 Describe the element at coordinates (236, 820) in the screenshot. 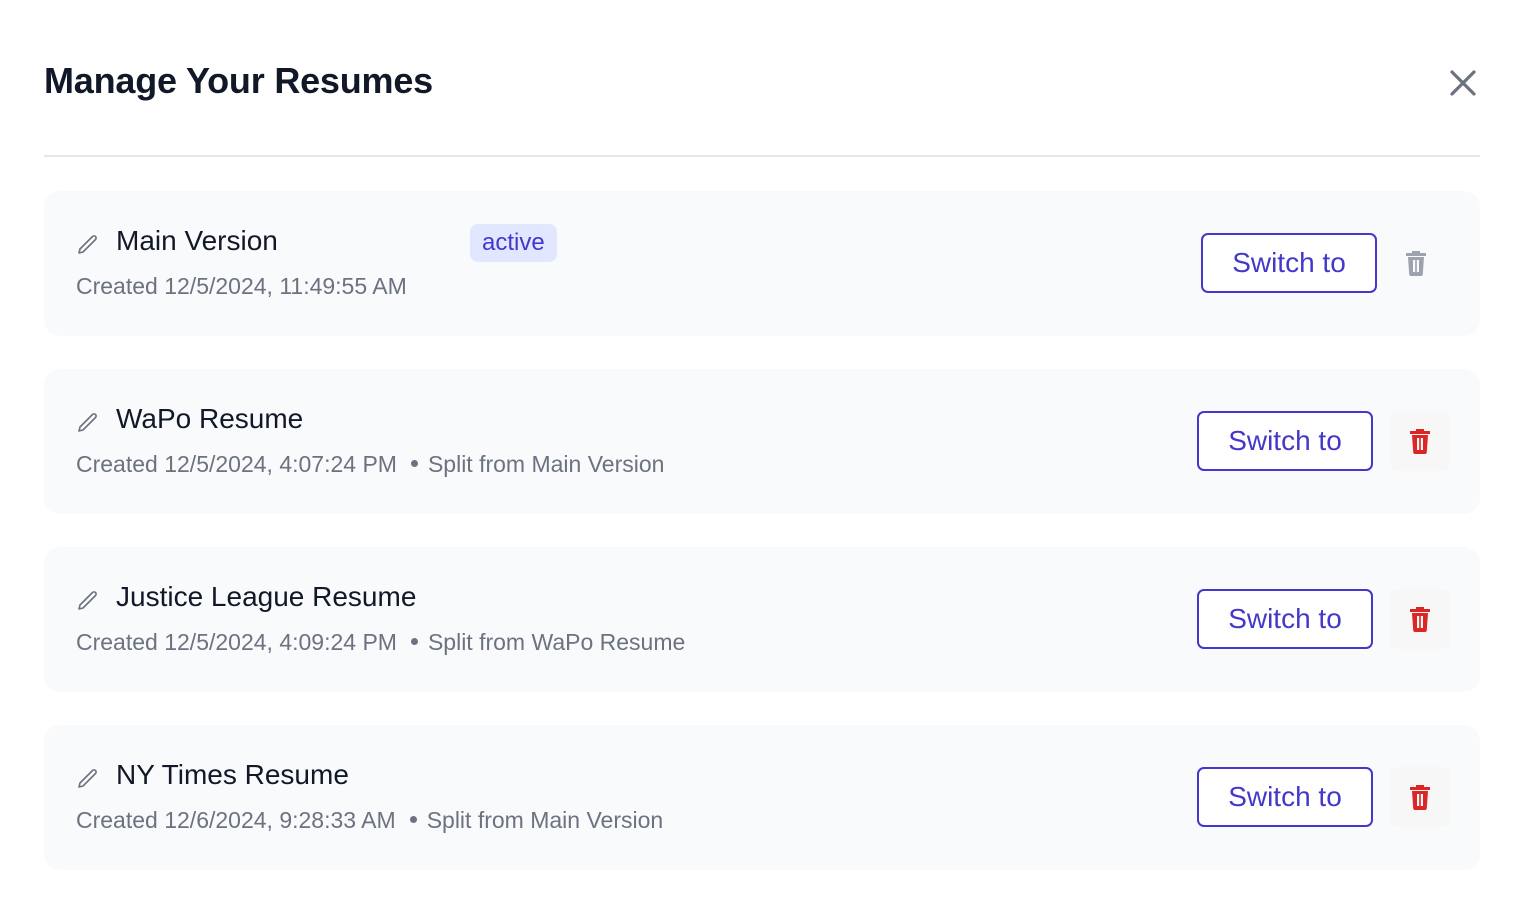

I see `created-date: Created 12/6/2024, 9:28:33 AM` at that location.